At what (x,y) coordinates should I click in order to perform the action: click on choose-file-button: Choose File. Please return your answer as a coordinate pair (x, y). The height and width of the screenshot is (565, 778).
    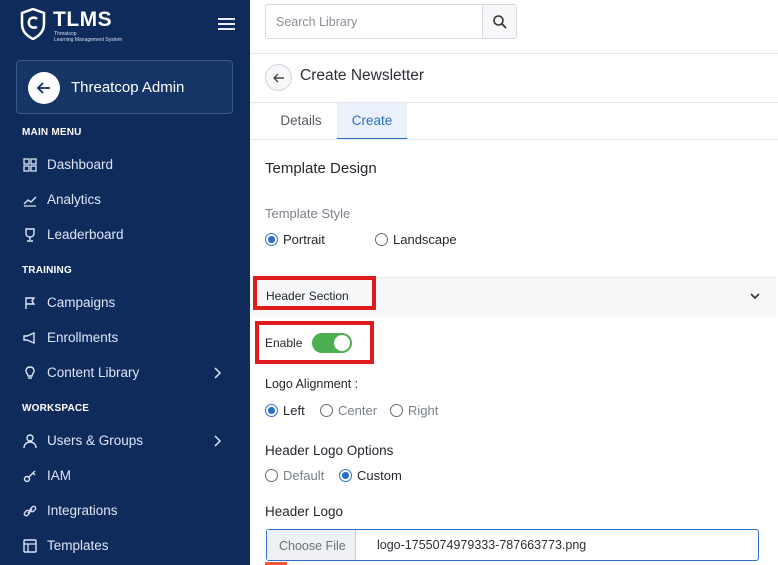
    Looking at the image, I should click on (311, 545).